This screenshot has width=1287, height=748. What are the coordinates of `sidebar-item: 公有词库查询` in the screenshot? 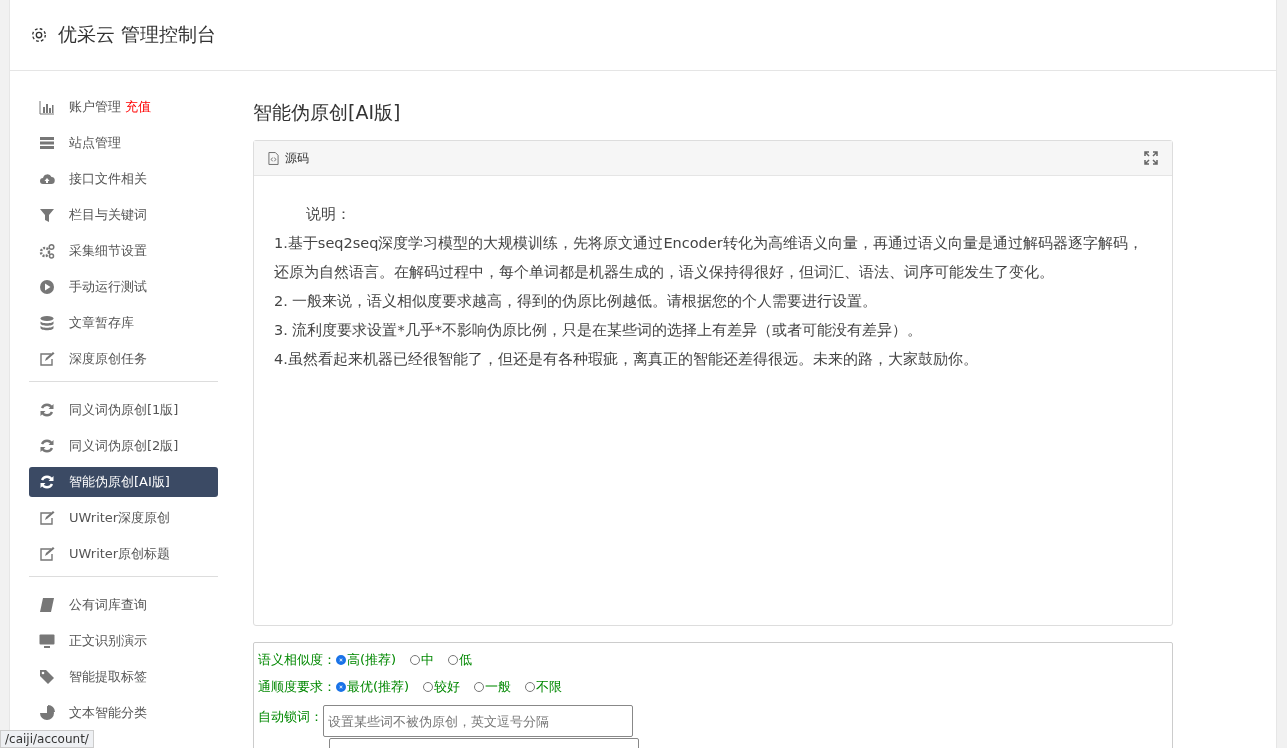 It's located at (123, 605).